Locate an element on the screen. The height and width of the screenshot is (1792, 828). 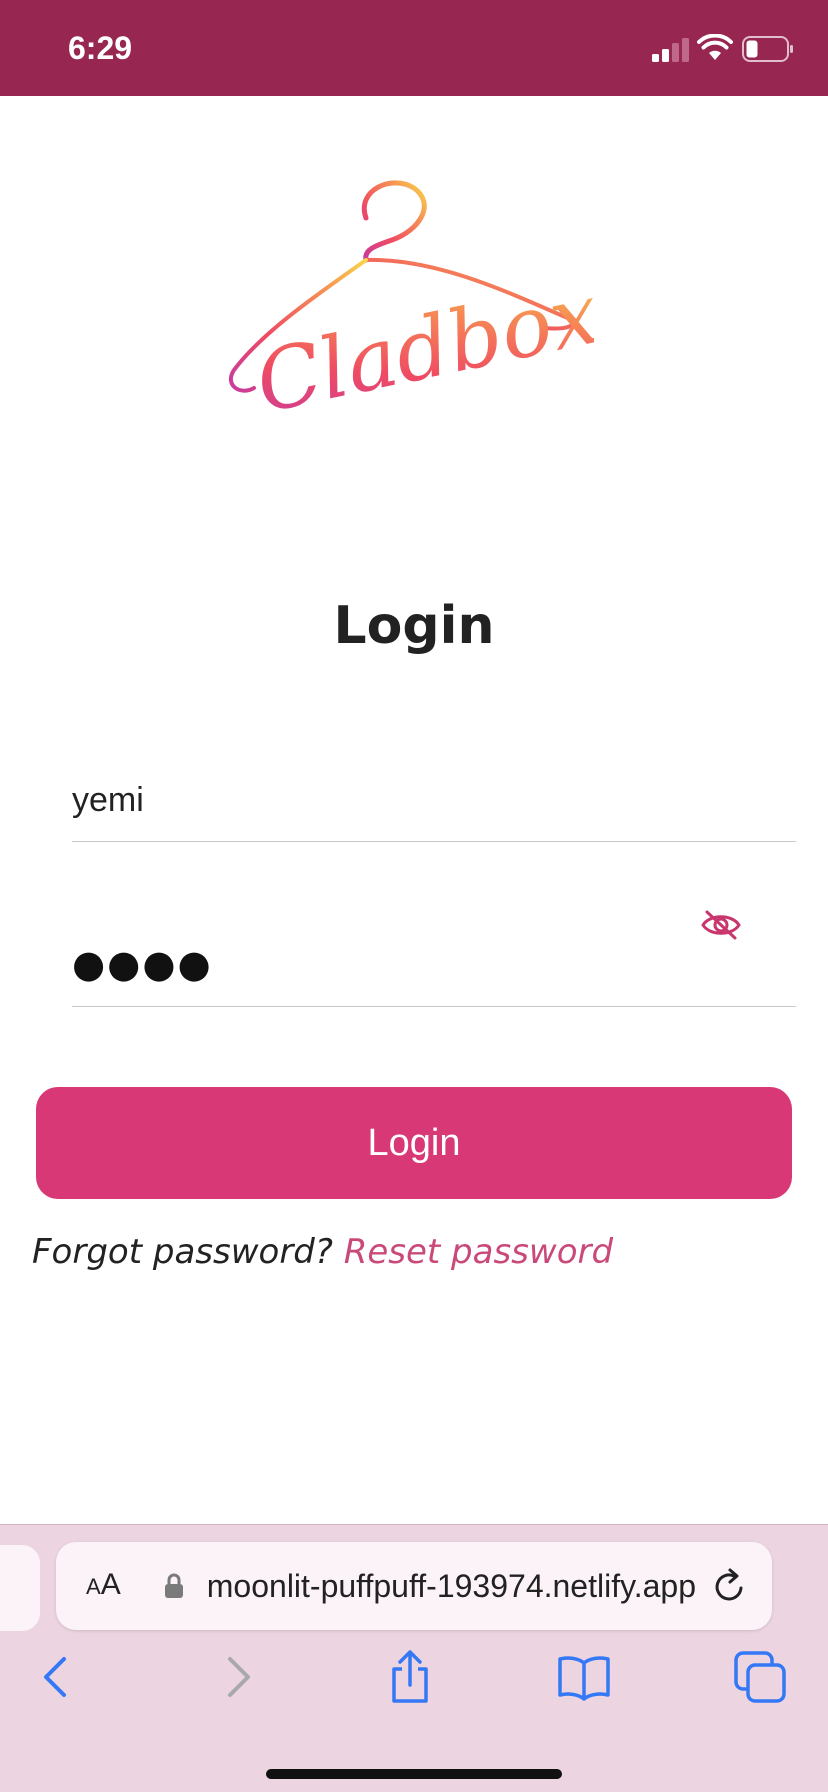
username-field is located at coordinates (434, 801).